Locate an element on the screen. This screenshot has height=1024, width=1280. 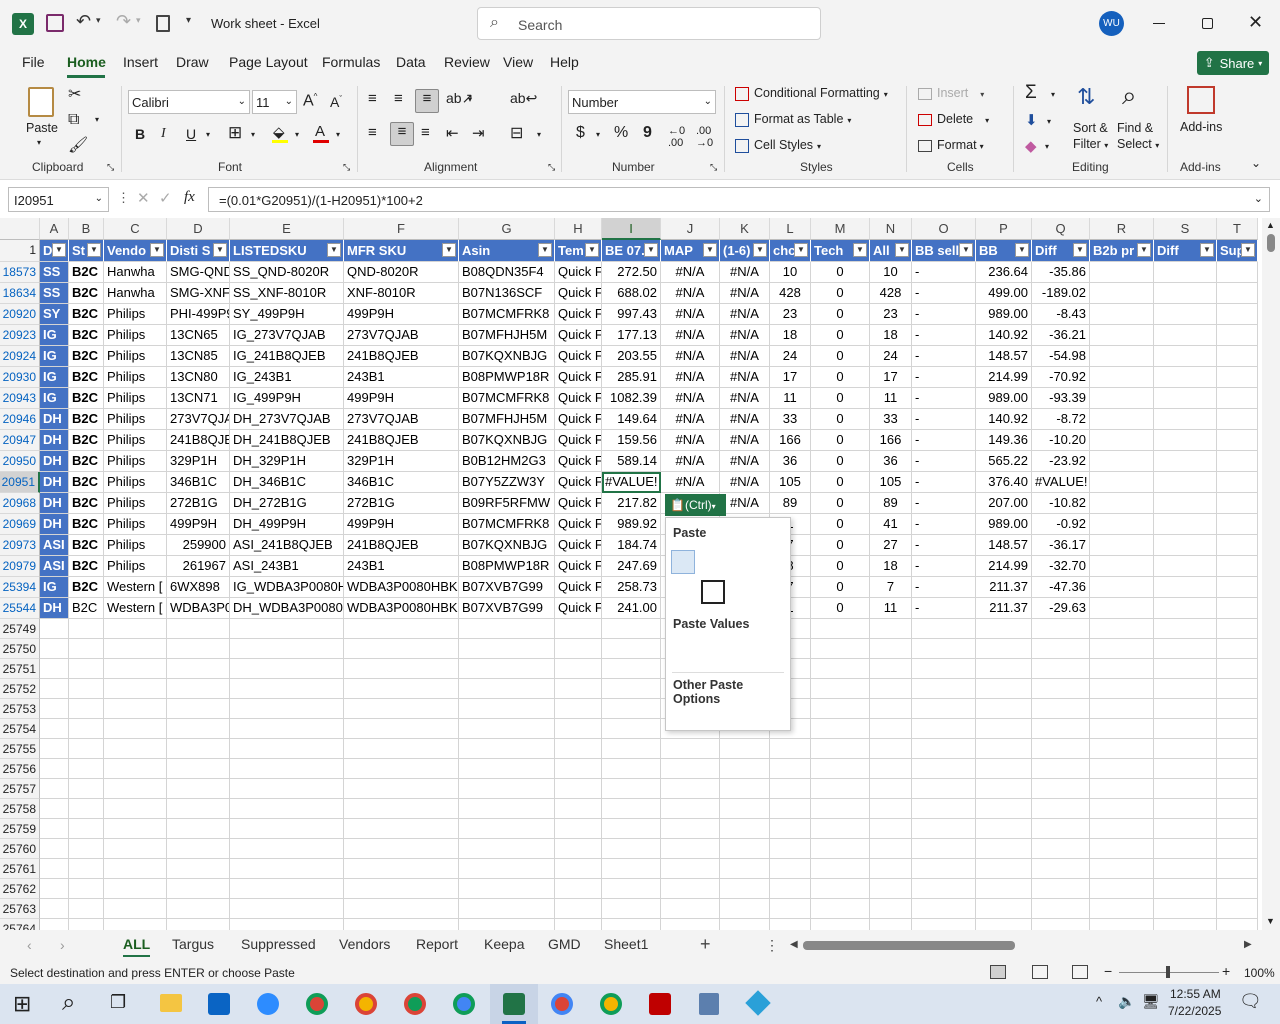
row-header: 25749 is located at coordinates (20, 629).